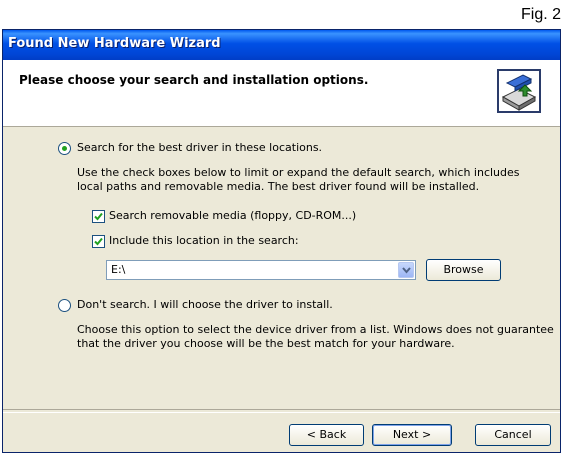 This screenshot has height=453, width=563. I want to click on include-location-label: Include this location in the search:, so click(204, 241).